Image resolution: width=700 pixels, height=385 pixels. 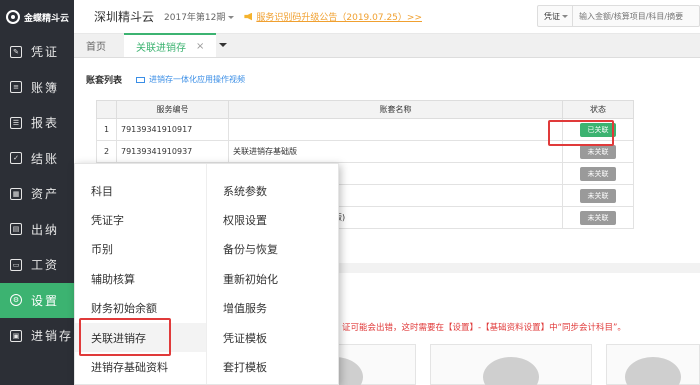 I want to click on sidebar-item-inventory: ▣ 进销存, so click(x=37, y=336).